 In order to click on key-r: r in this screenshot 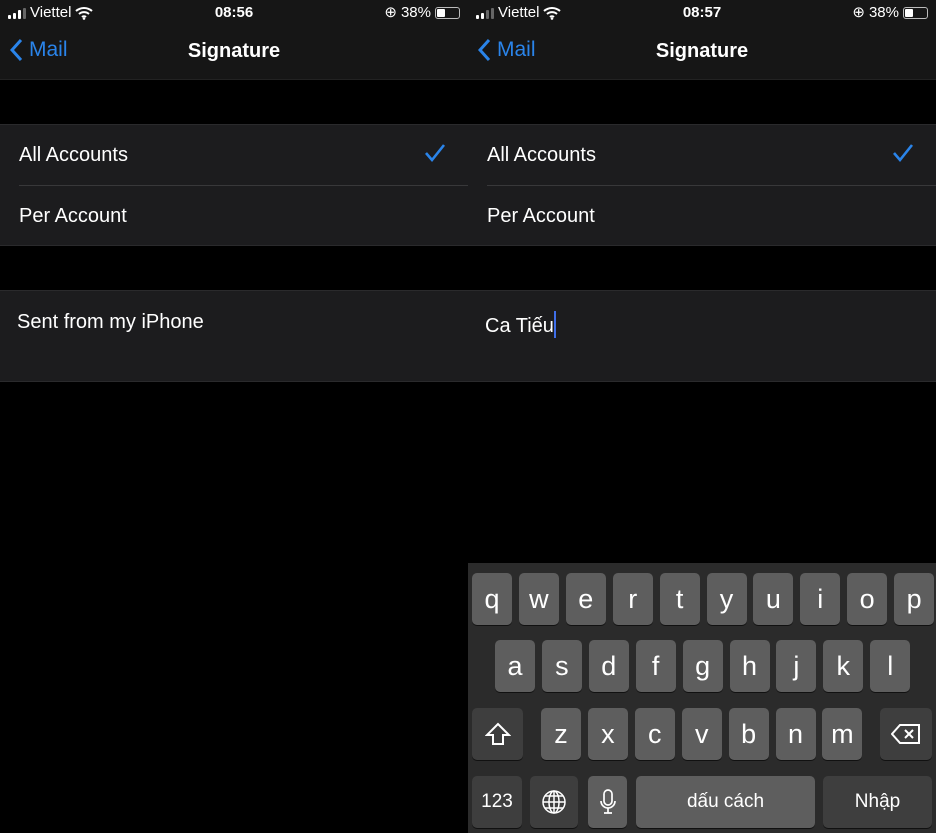, I will do `click(632, 599)`.